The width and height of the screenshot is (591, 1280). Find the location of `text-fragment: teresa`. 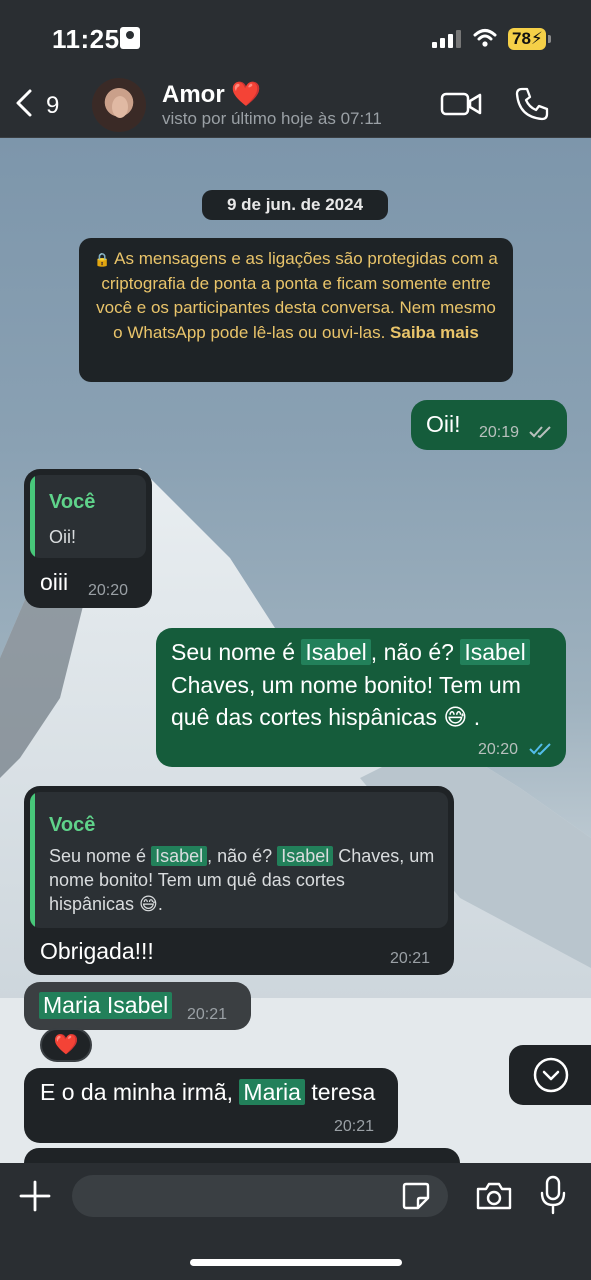

text-fragment: teresa is located at coordinates (340, 1092).